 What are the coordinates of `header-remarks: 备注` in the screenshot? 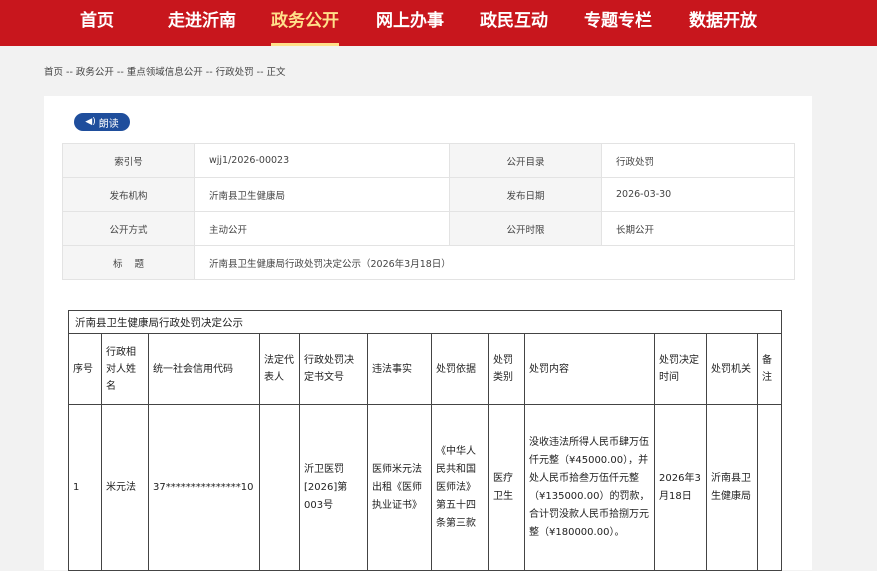 It's located at (769, 369).